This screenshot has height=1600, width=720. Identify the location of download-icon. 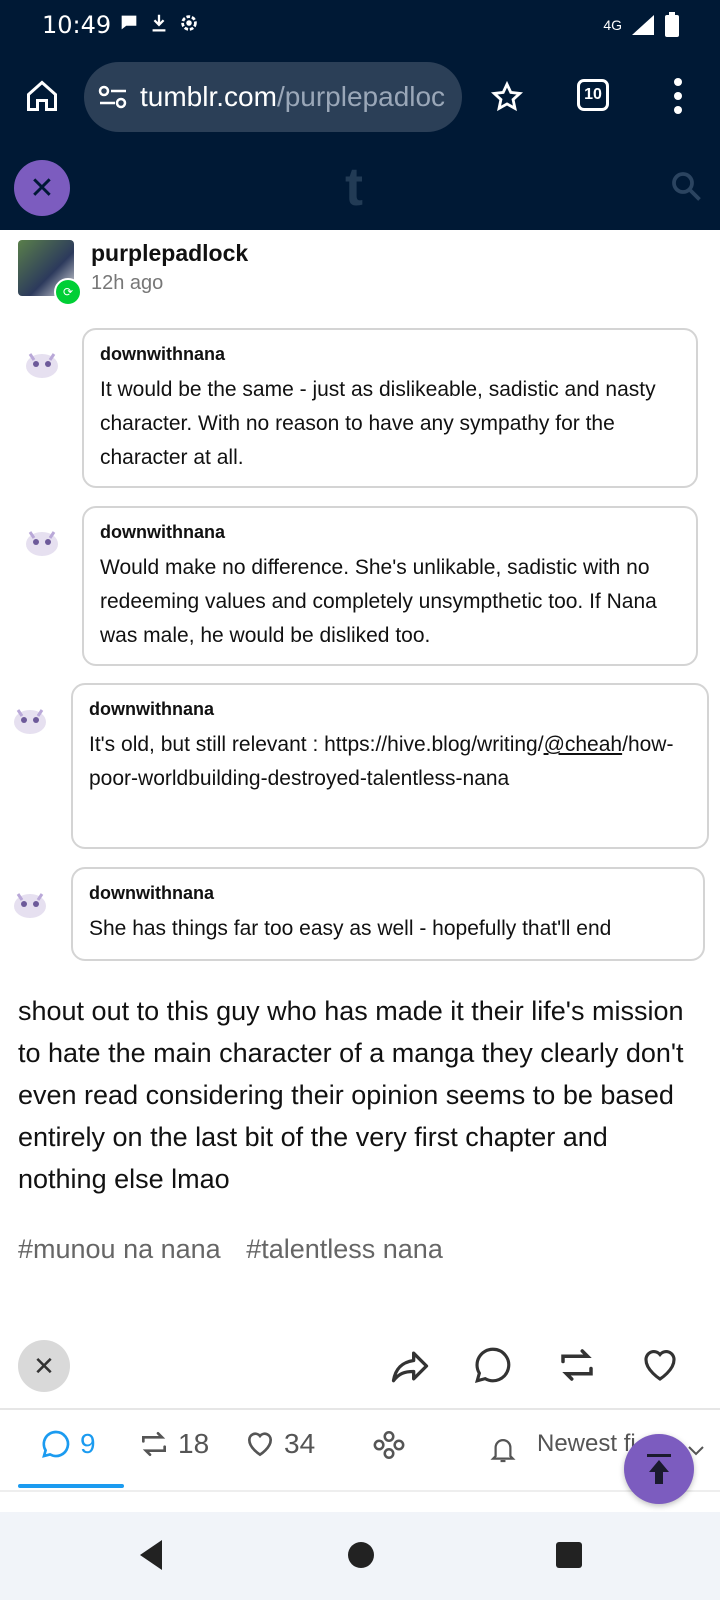
(159, 23).